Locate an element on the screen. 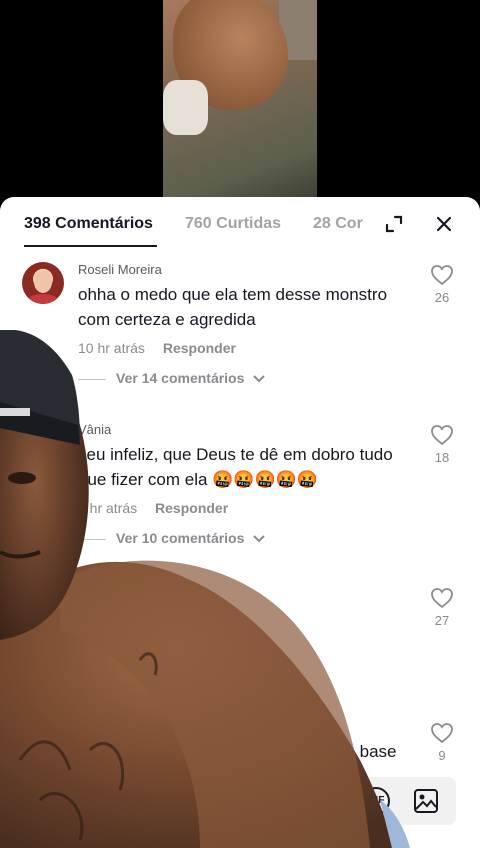 This screenshot has height=848, width=480. active-tab-underline is located at coordinates (90, 246).